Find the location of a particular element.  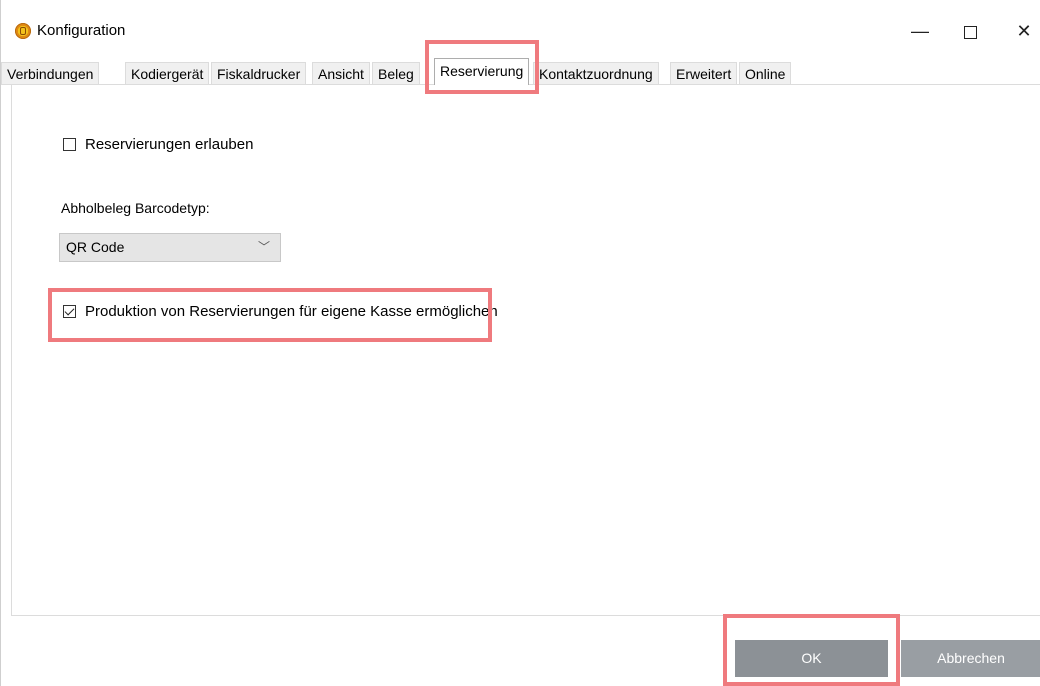

tab-fiskaldrucker: Fiskaldrucker is located at coordinates (259, 73).